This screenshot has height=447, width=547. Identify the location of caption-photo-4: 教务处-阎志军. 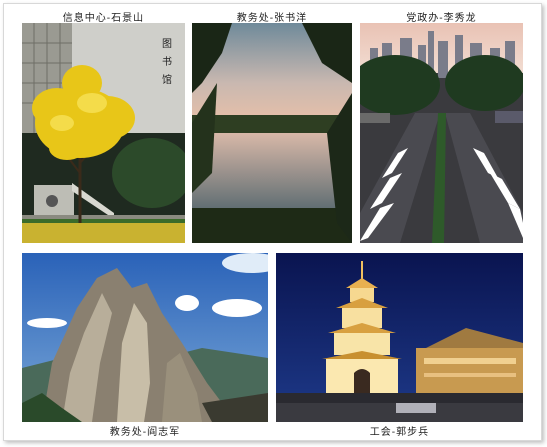
(145, 432).